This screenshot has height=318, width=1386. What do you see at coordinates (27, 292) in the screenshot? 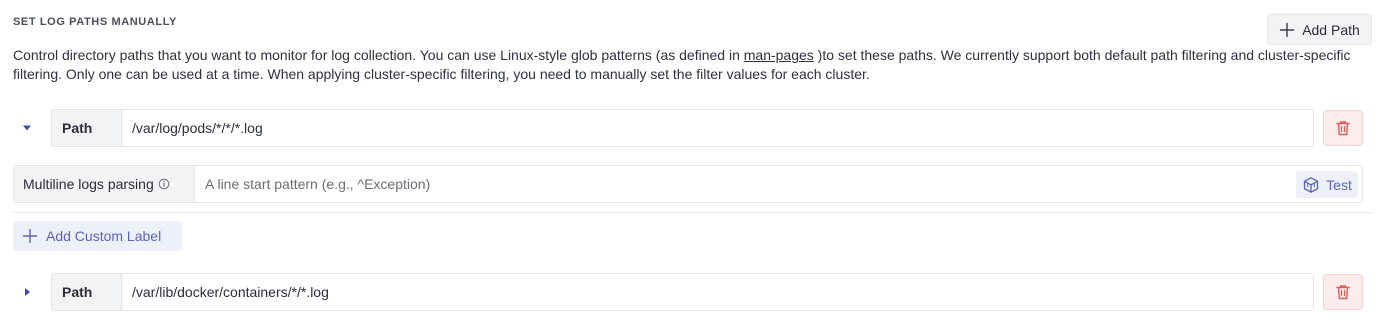
I see `caret-right-icon` at bounding box center [27, 292].